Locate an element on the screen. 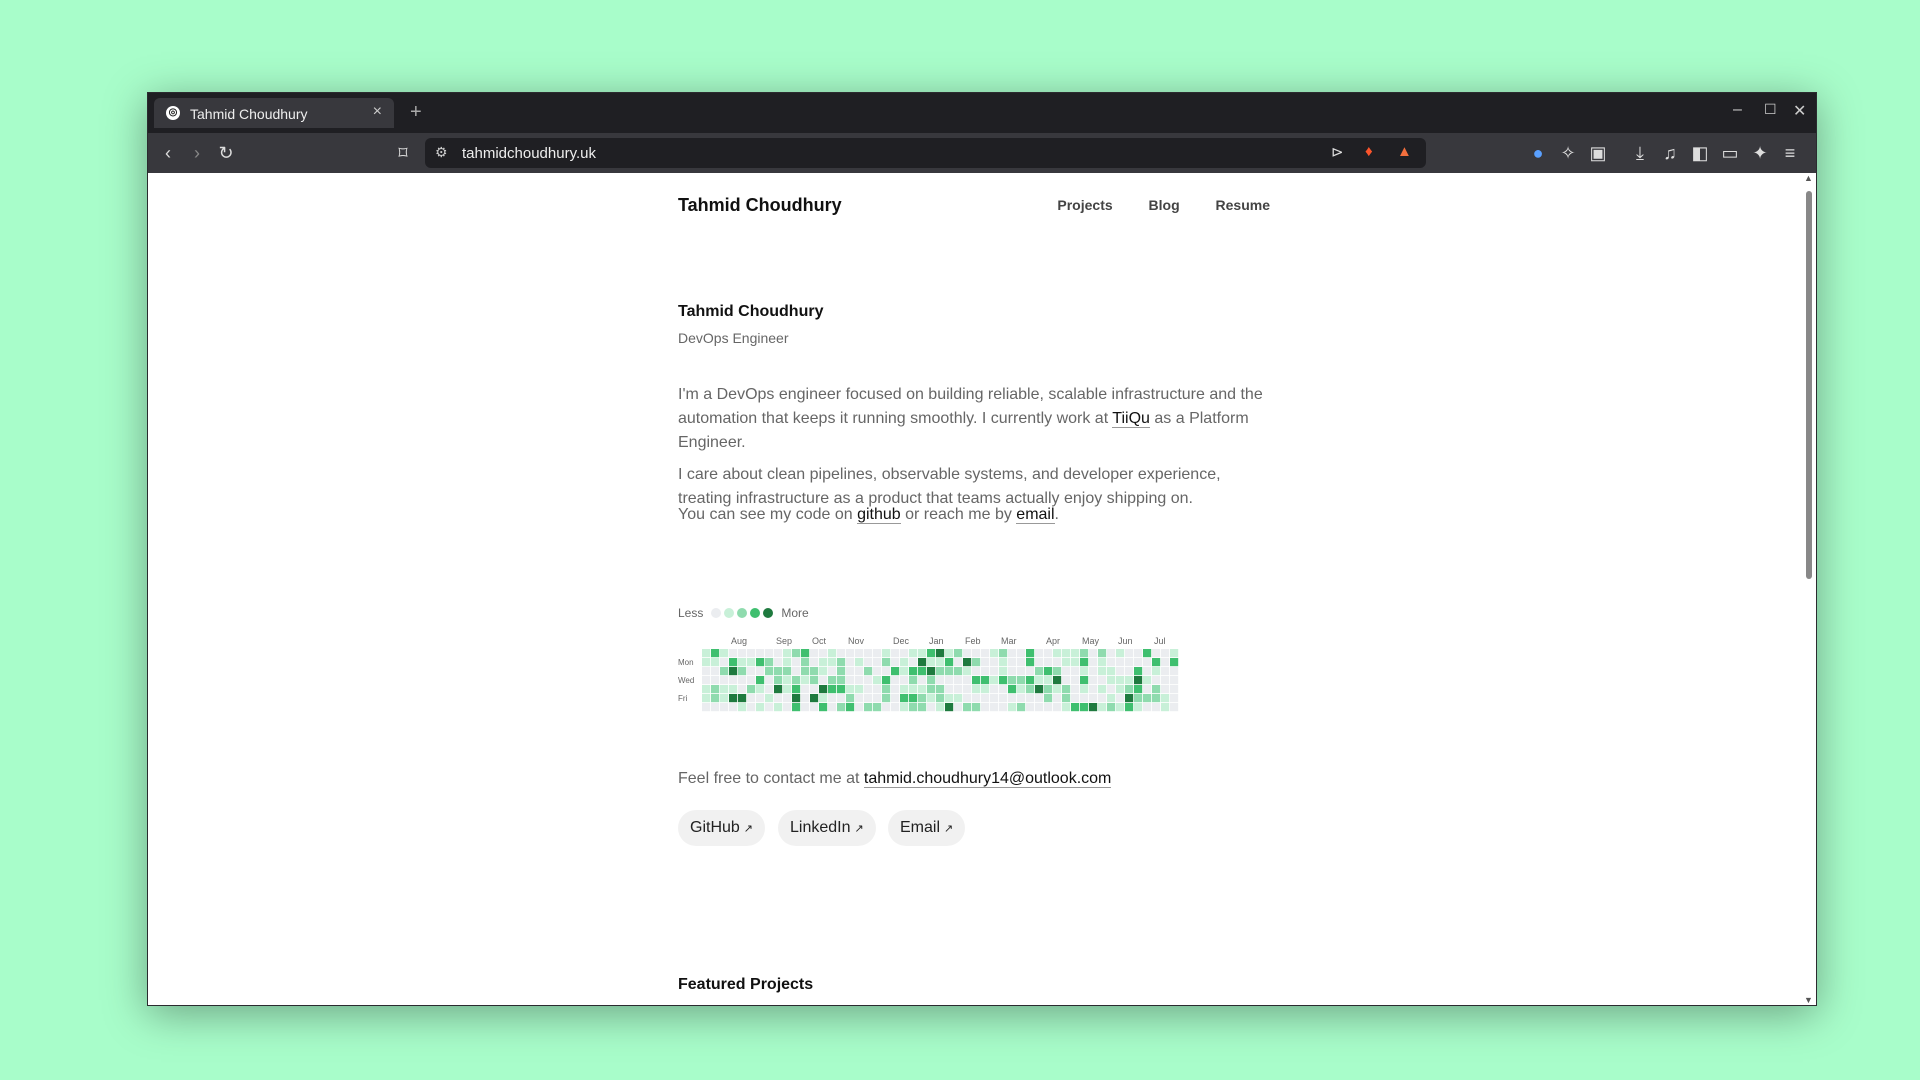  leo-ai-icon: ✦ is located at coordinates (1760, 153).